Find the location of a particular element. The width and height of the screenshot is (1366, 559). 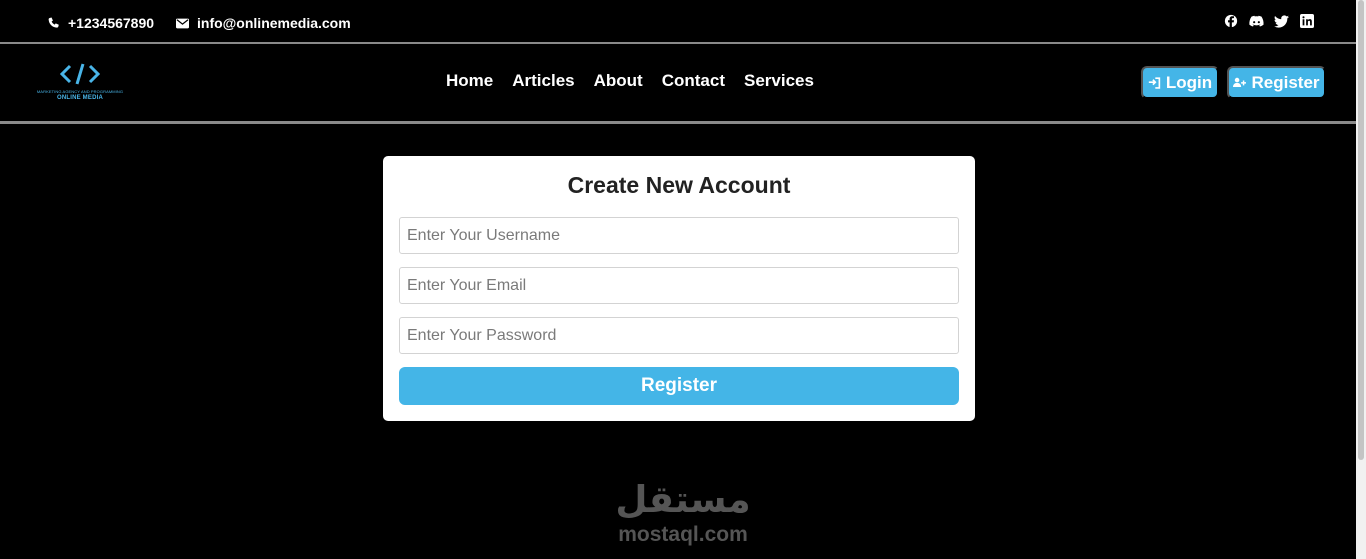

svg-text: مستقل is located at coordinates (682, 499).